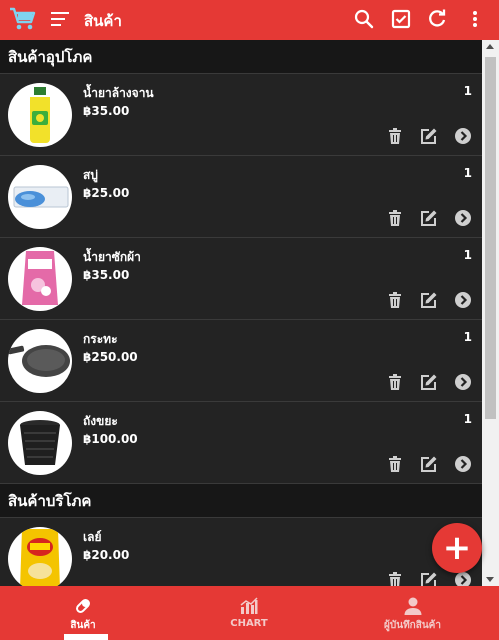  I want to click on more-vert-icon, so click(475, 19).